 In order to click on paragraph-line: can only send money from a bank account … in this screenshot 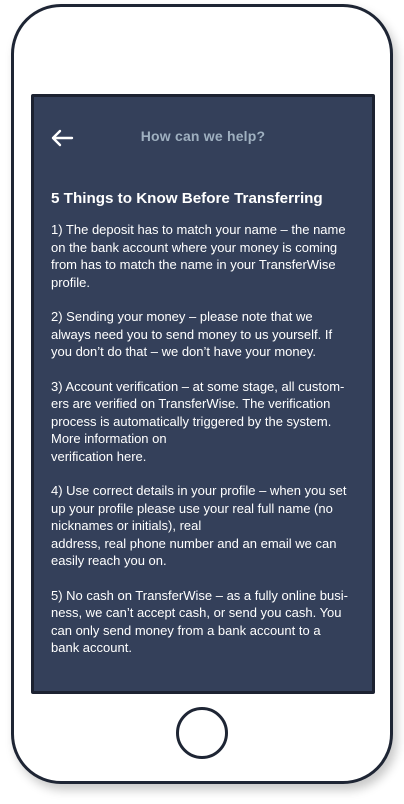, I will do `click(186, 630)`.